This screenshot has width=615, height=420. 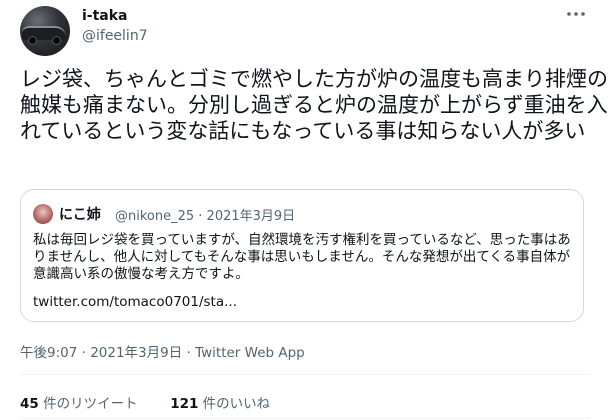 I want to click on likes-count: 121, so click(x=184, y=404).